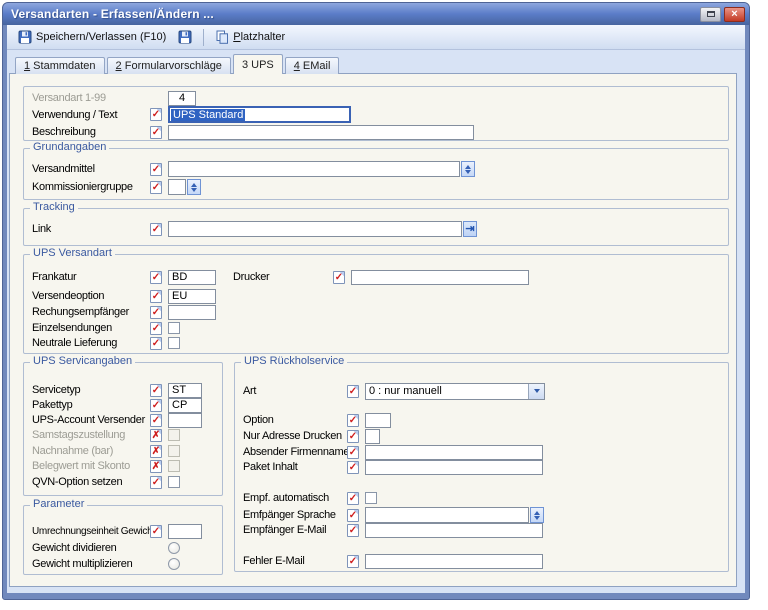  I want to click on tab-email: 4 EMail, so click(312, 65).